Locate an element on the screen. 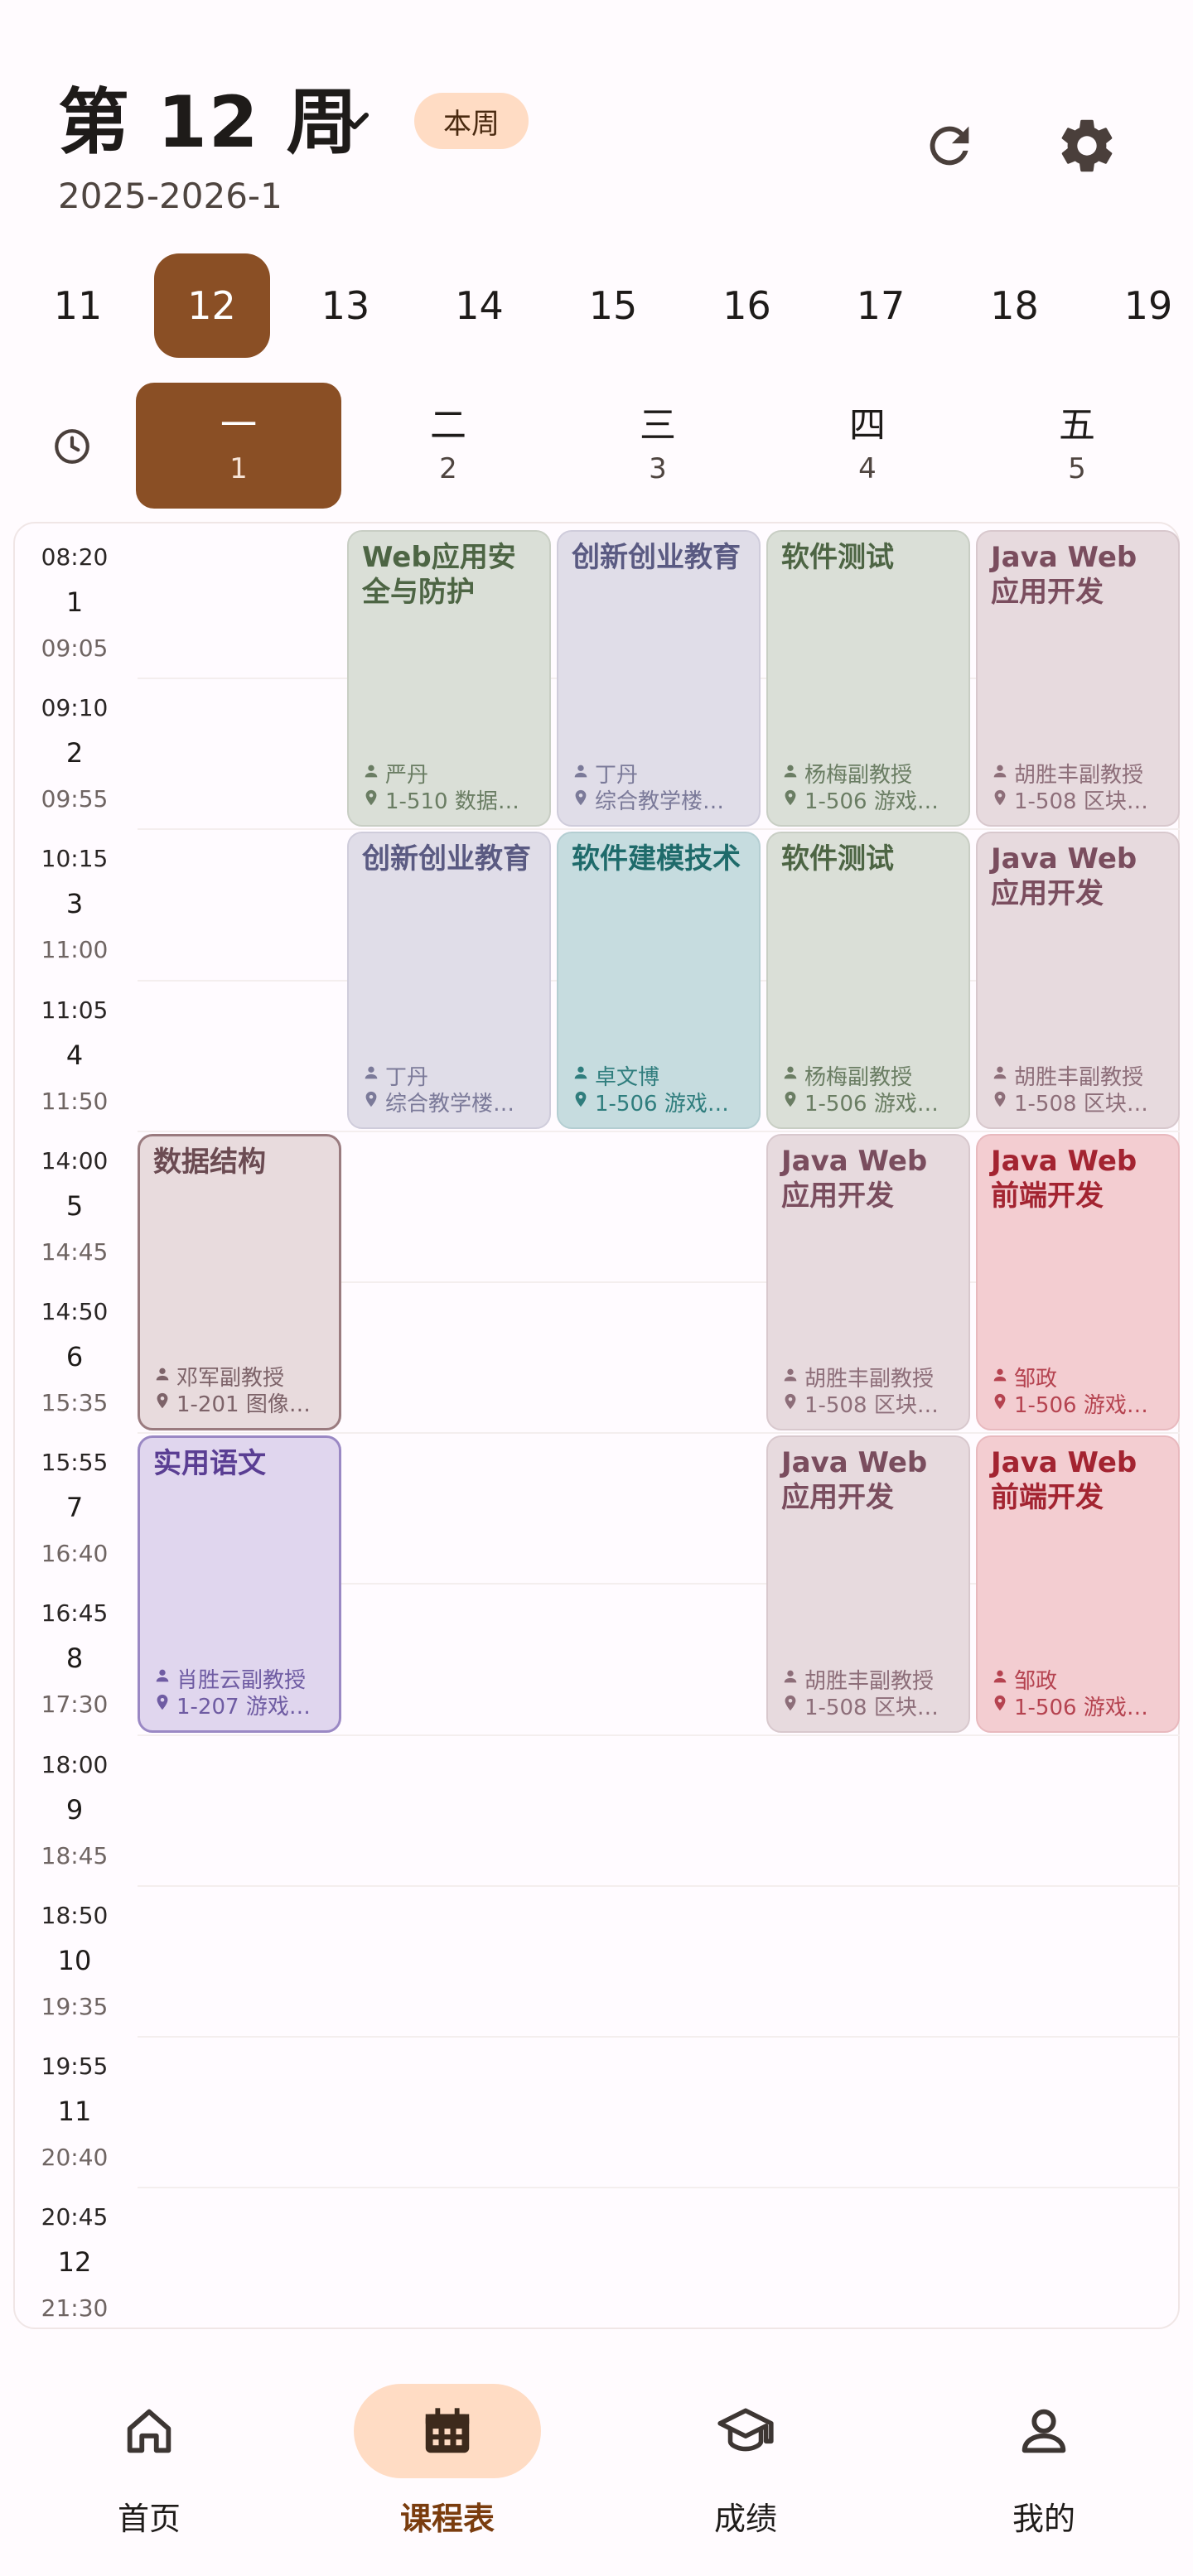 This screenshot has height=2576, width=1193. nav-label: 成绩 is located at coordinates (745, 2519).